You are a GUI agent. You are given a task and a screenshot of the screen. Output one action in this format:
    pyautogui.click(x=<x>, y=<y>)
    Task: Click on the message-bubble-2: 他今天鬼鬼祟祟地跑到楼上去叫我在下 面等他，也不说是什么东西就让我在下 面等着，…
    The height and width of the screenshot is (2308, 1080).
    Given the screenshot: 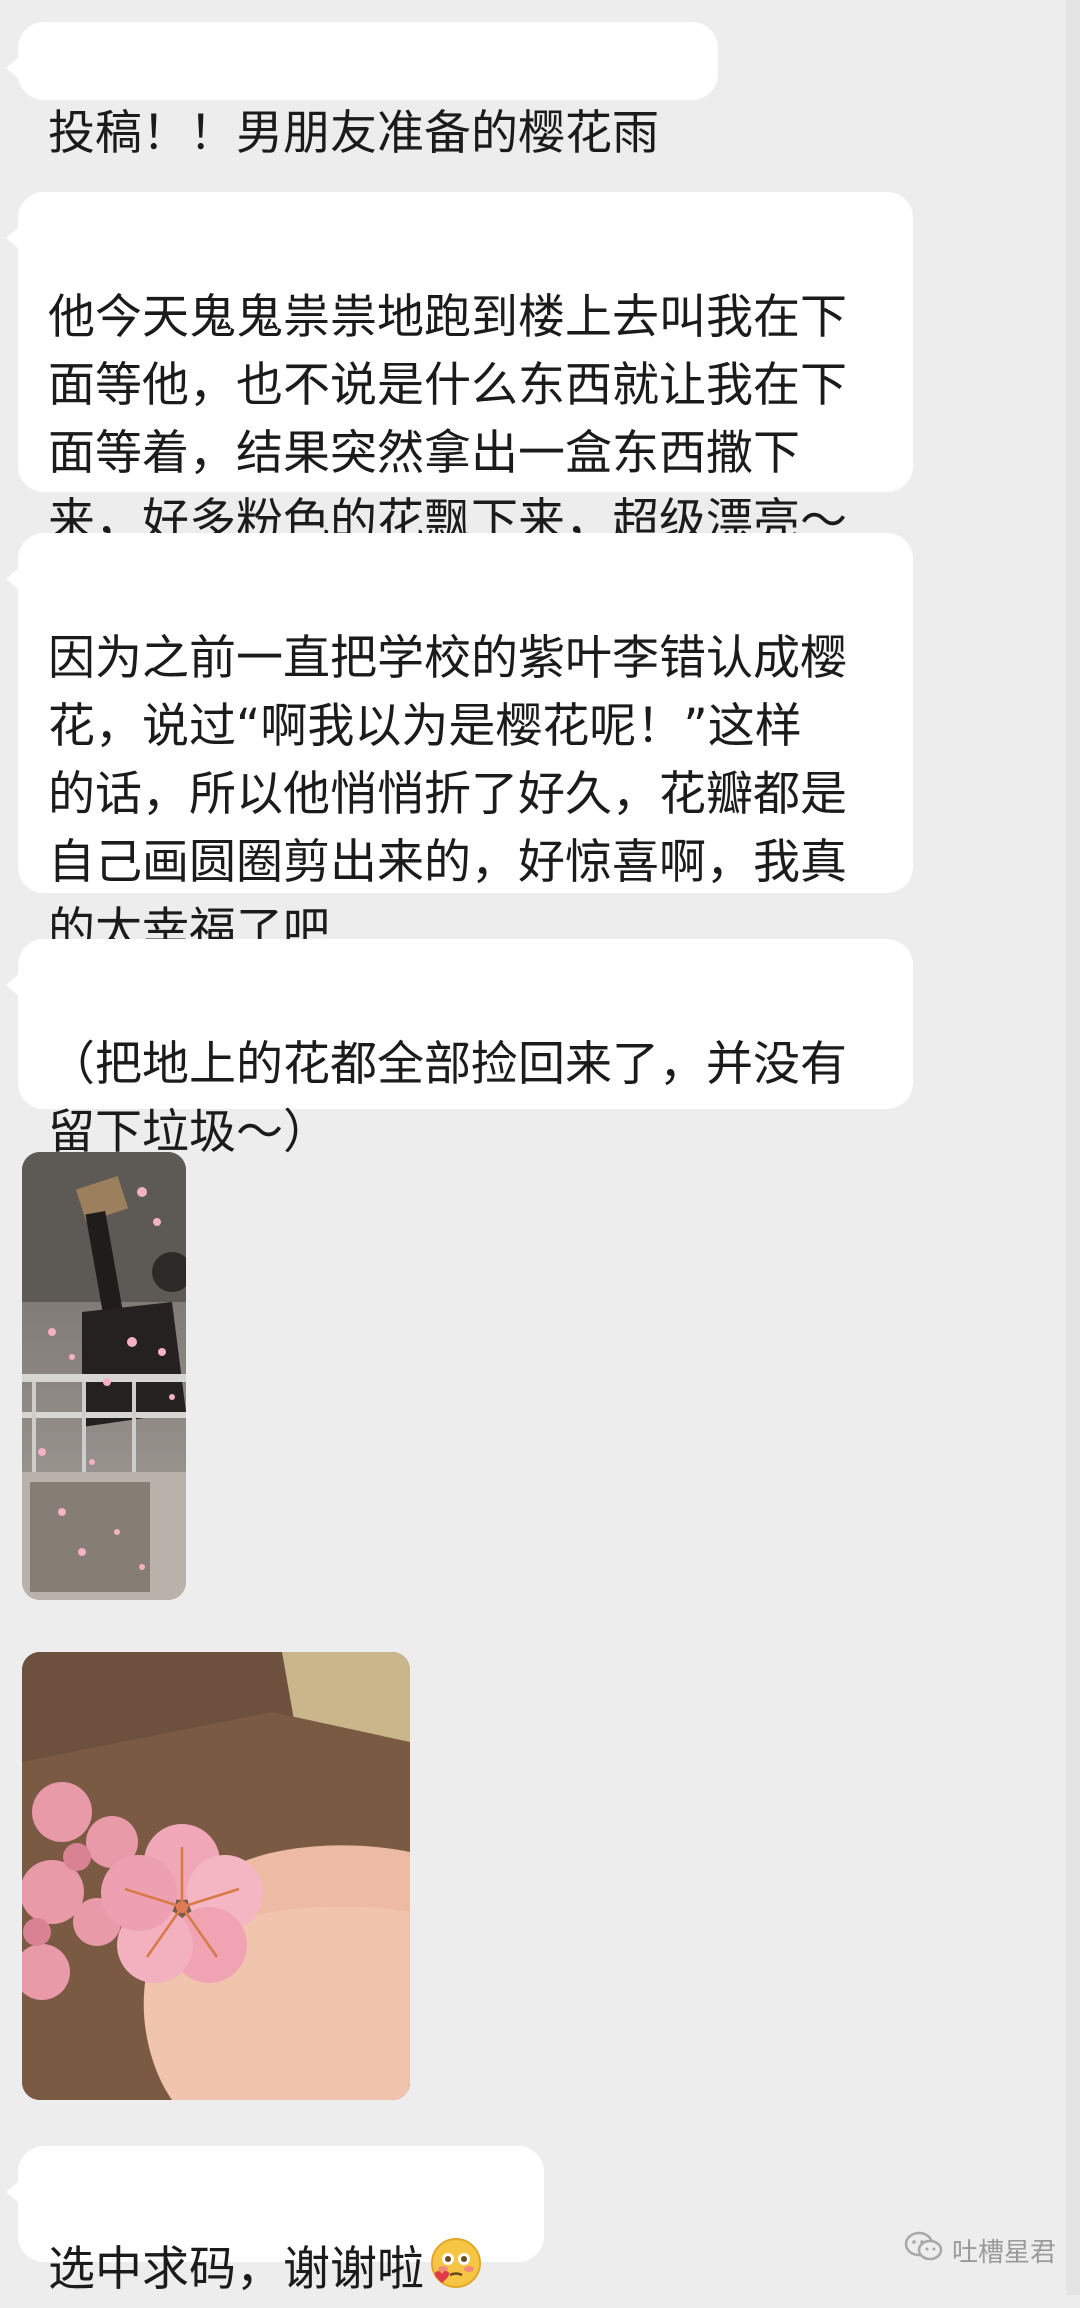 What is the action you would take?
    pyautogui.click(x=459, y=370)
    